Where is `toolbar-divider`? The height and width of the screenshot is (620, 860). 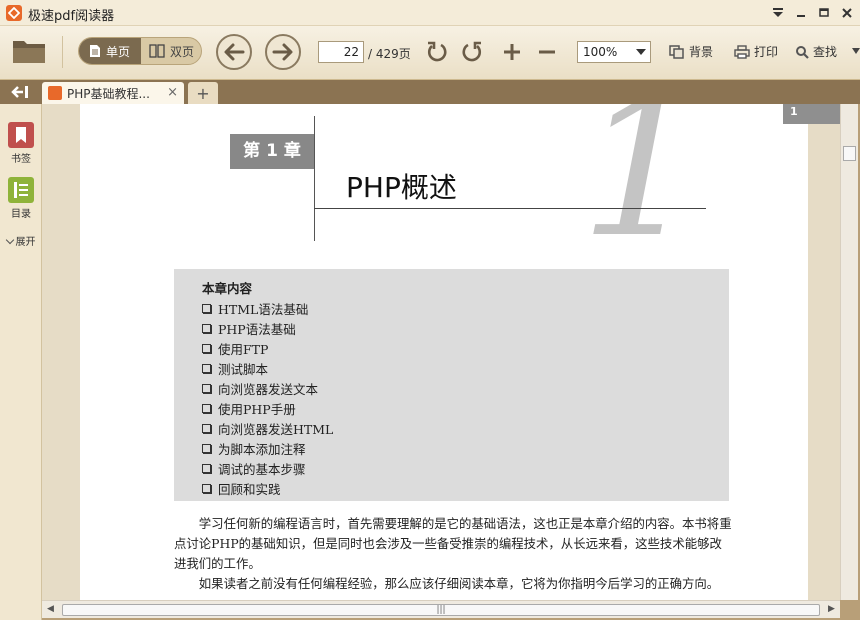
toolbar-divider is located at coordinates (62, 52).